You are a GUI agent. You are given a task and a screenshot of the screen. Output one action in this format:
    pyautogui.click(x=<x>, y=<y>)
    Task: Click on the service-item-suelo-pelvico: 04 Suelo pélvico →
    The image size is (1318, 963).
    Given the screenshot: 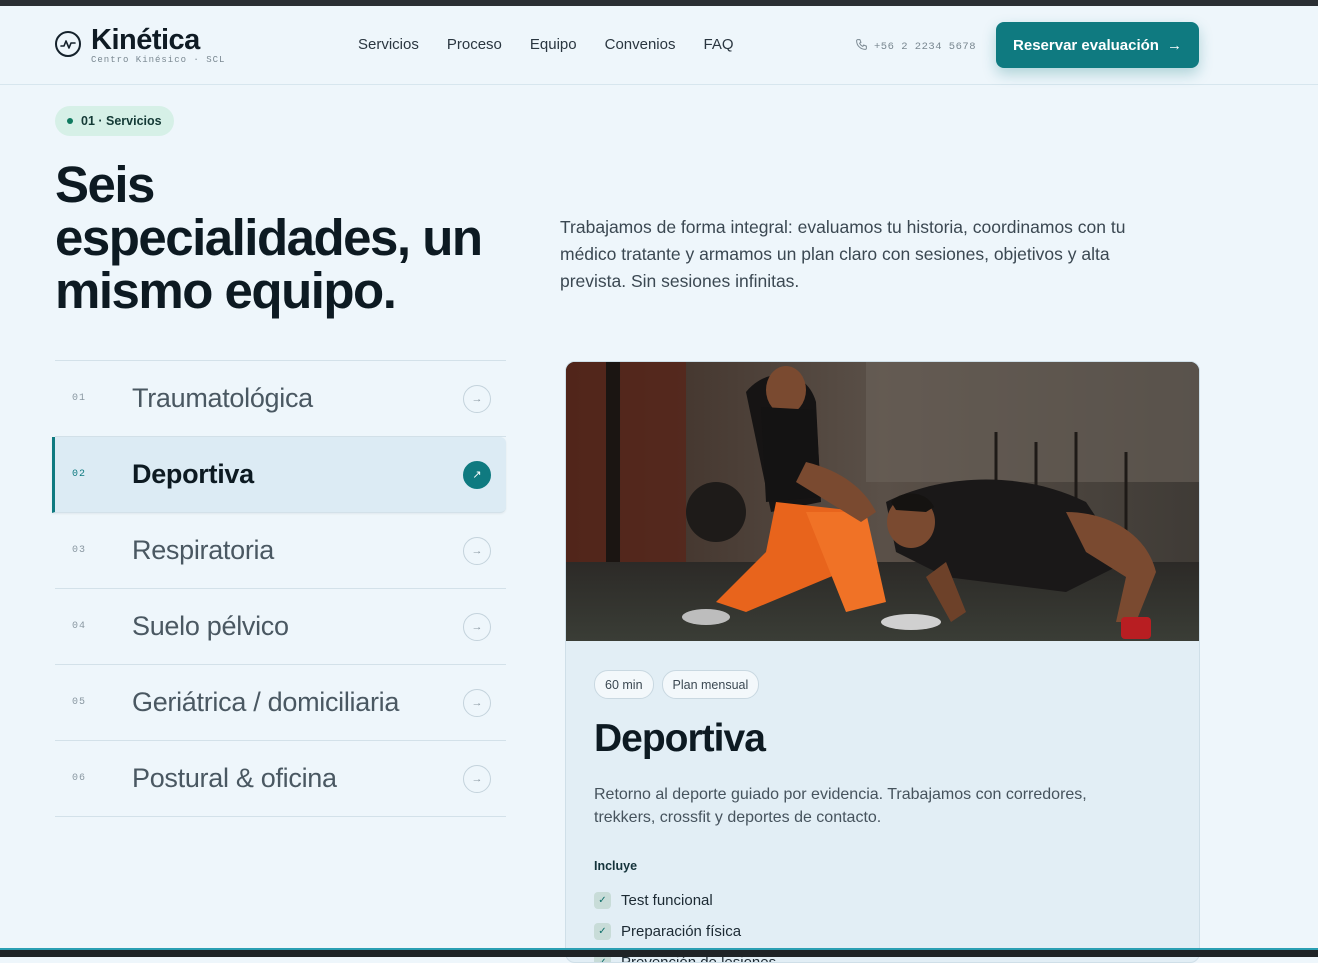 What is the action you would take?
    pyautogui.click(x=280, y=627)
    